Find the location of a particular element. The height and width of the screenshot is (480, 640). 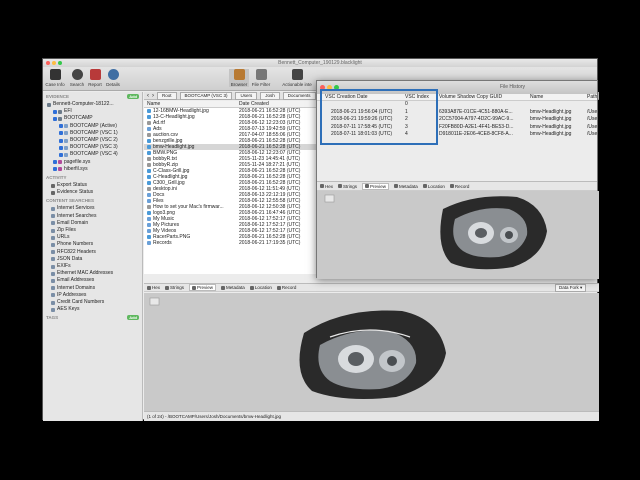

content-search-item: RFC822 Headers is located at coordinates (92, 252).